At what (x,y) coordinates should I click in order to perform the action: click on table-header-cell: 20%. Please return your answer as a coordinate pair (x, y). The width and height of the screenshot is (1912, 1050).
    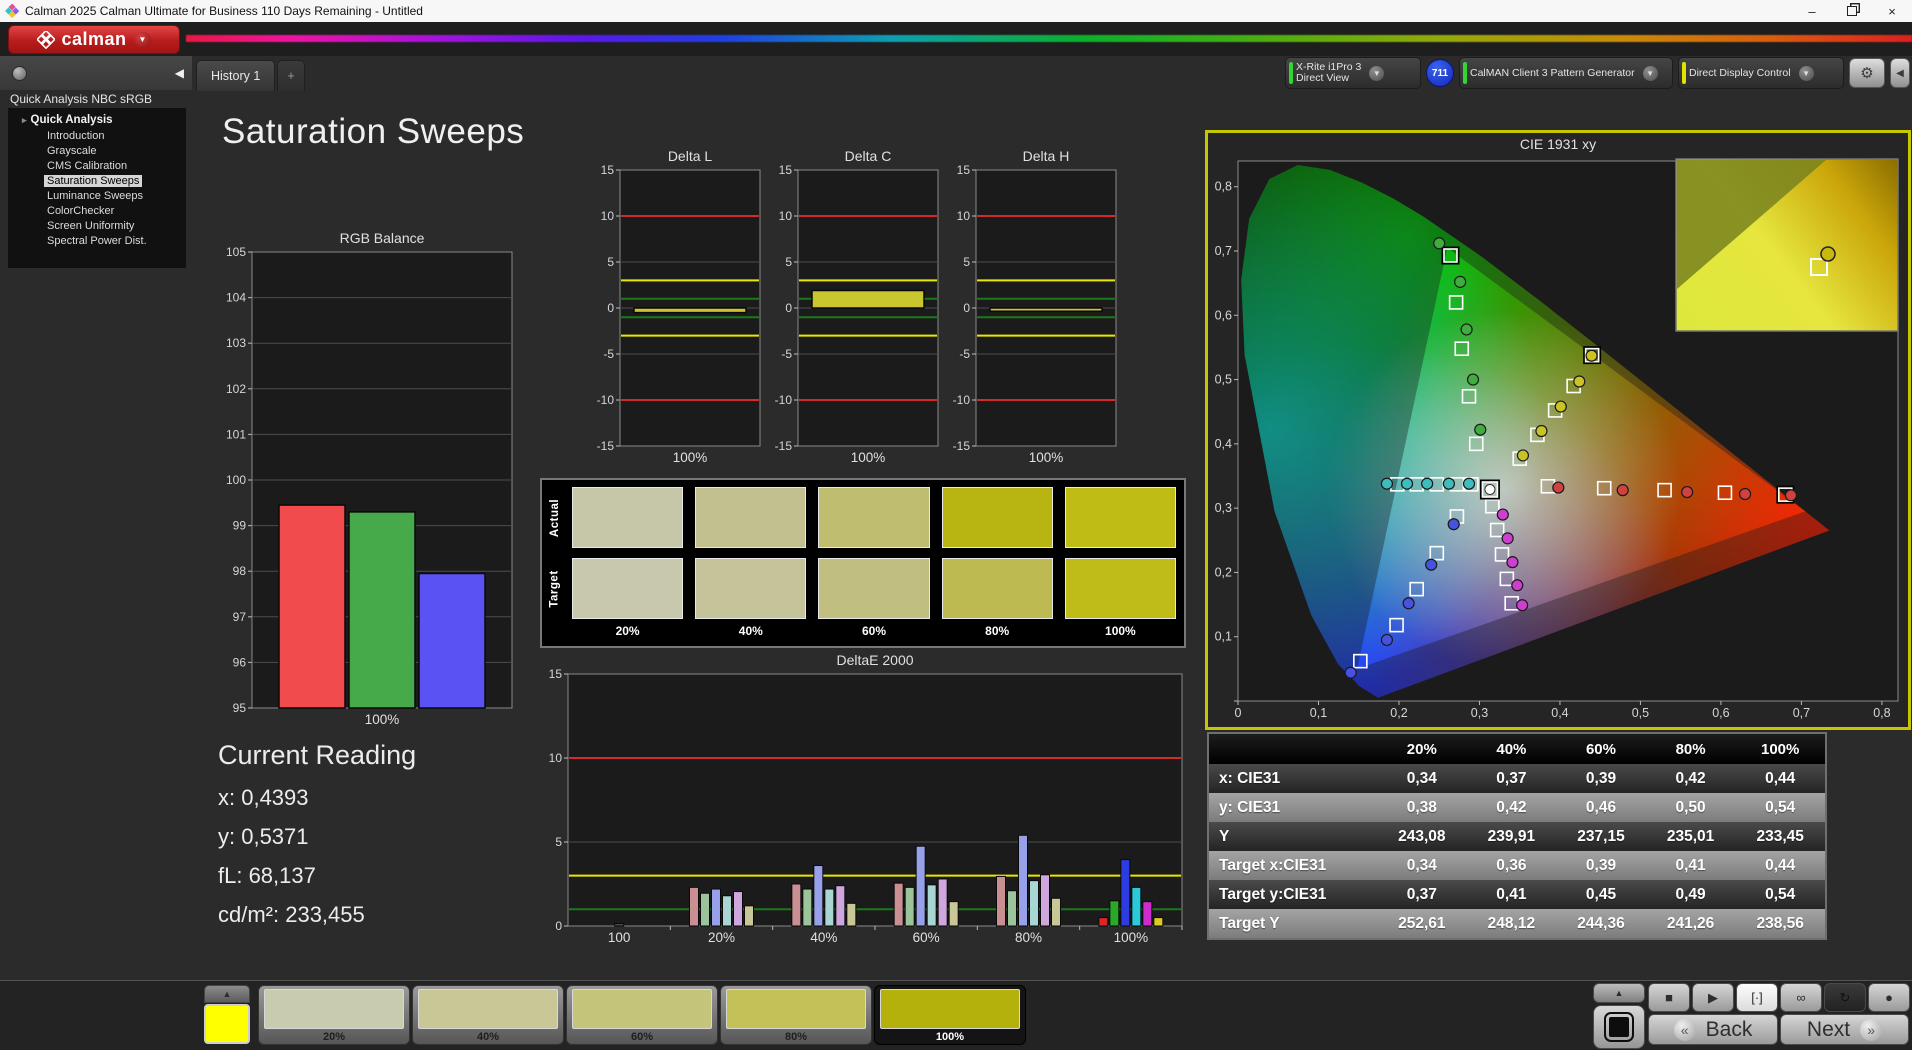
    Looking at the image, I should click on (1421, 749).